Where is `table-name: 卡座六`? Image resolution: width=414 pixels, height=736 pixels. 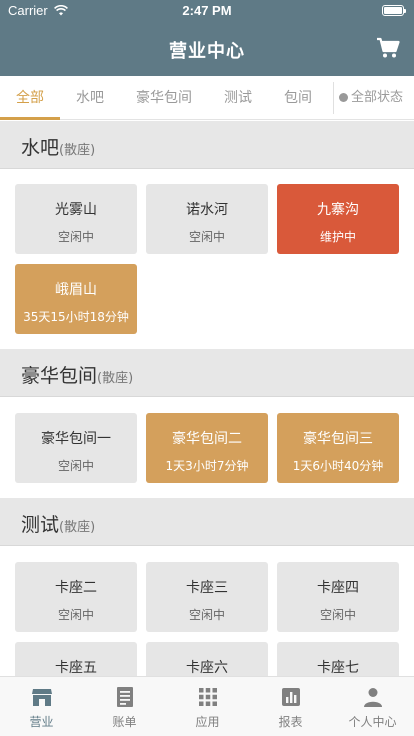 table-name: 卡座六 is located at coordinates (207, 668).